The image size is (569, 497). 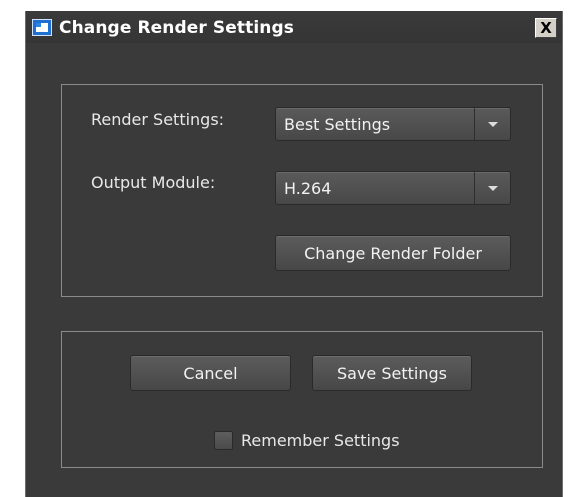 What do you see at coordinates (393, 188) in the screenshot?
I see `output-module-dropdown: H.264` at bounding box center [393, 188].